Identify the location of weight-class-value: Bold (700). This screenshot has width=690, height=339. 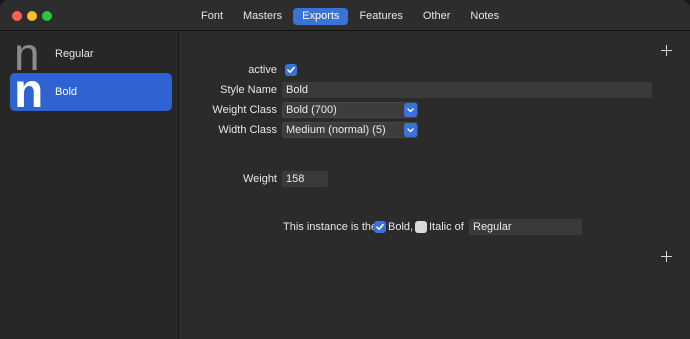
(311, 110).